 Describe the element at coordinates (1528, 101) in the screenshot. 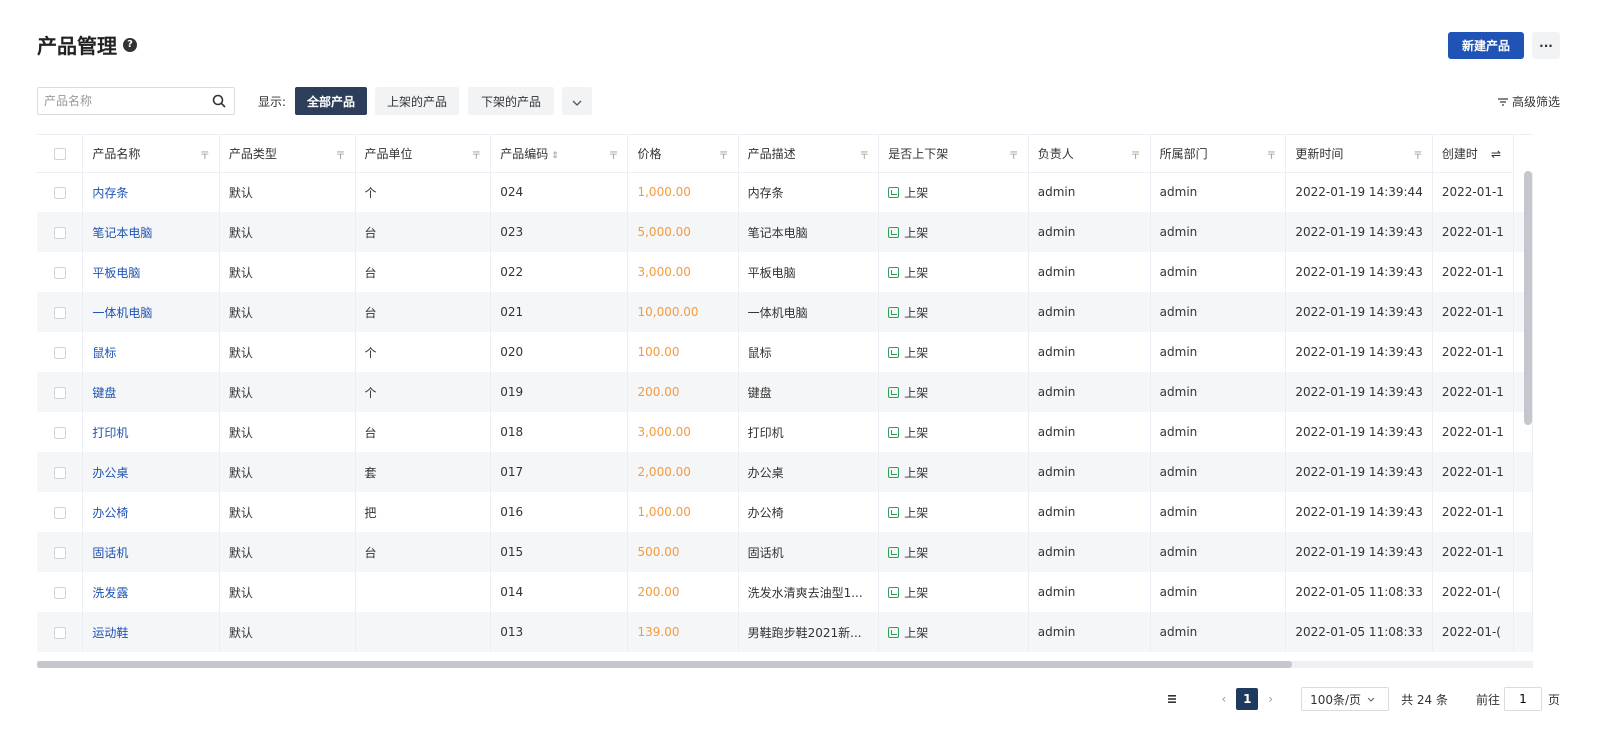

I see `advanced-filter-button: 高级筛选` at that location.